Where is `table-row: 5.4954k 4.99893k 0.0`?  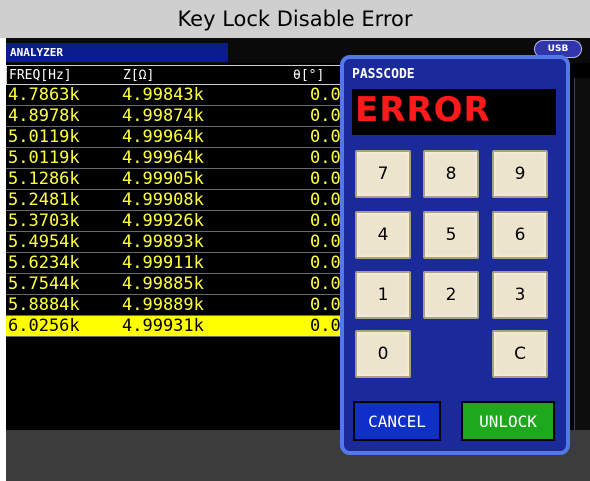 table-row: 5.4954k 4.99893k 0.0 is located at coordinates (176, 242).